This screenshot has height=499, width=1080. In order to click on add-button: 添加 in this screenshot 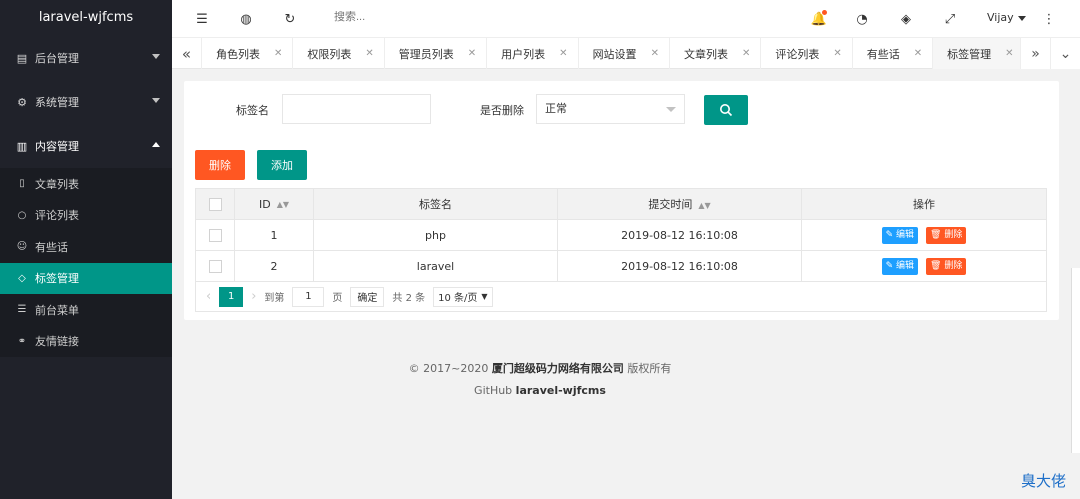, I will do `click(282, 165)`.